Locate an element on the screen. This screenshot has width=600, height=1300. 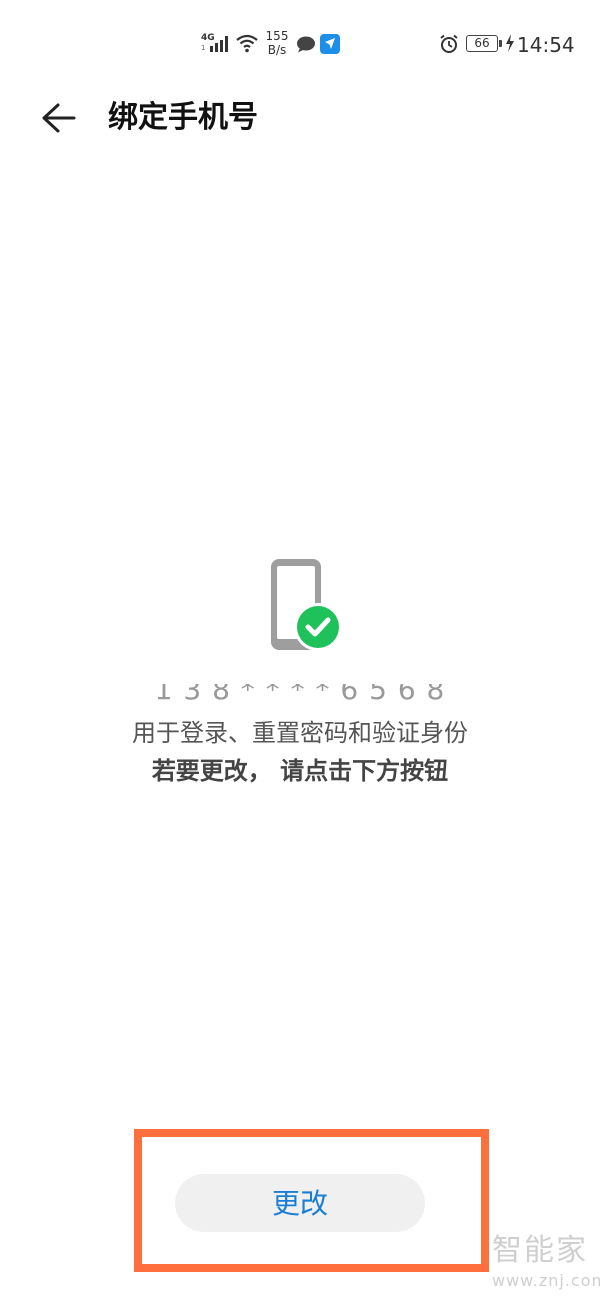
phone-number: 1 3 8 * * * * 6 5 6 8 is located at coordinates (300, 695).